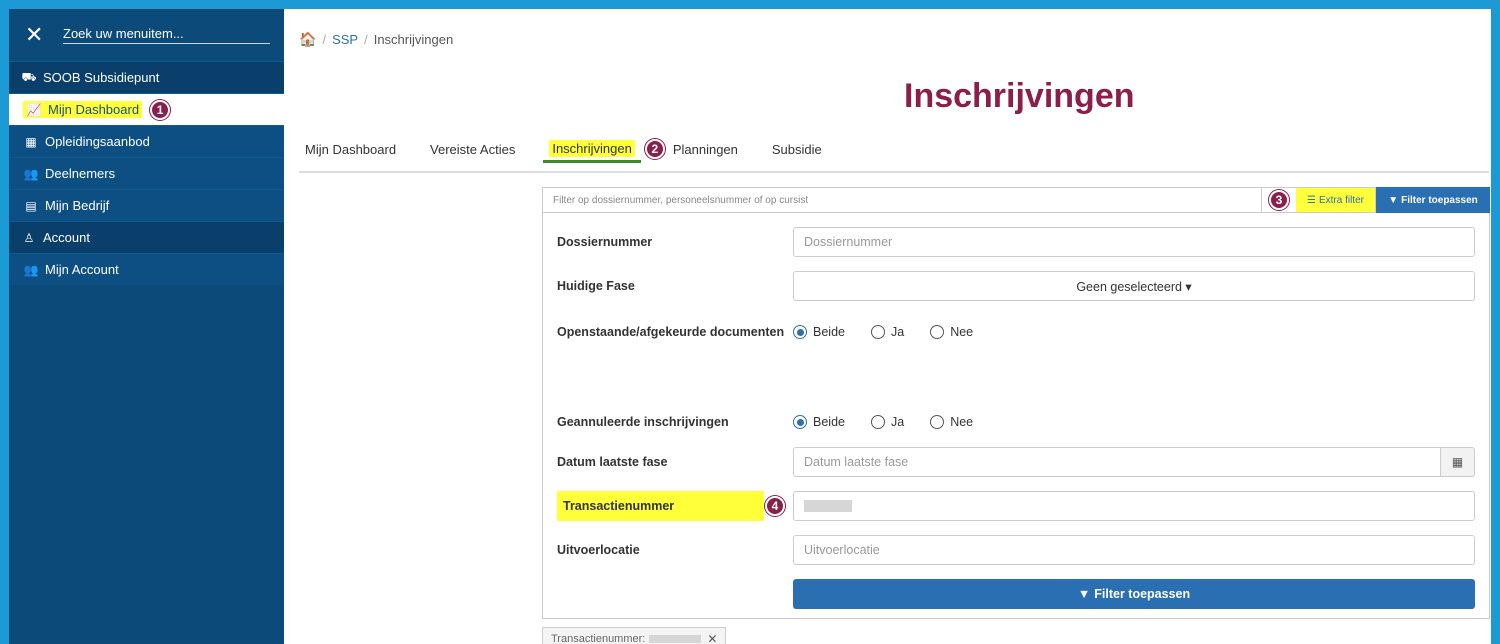  I want to click on datum-input: Datum laatste fase, so click(1117, 462).